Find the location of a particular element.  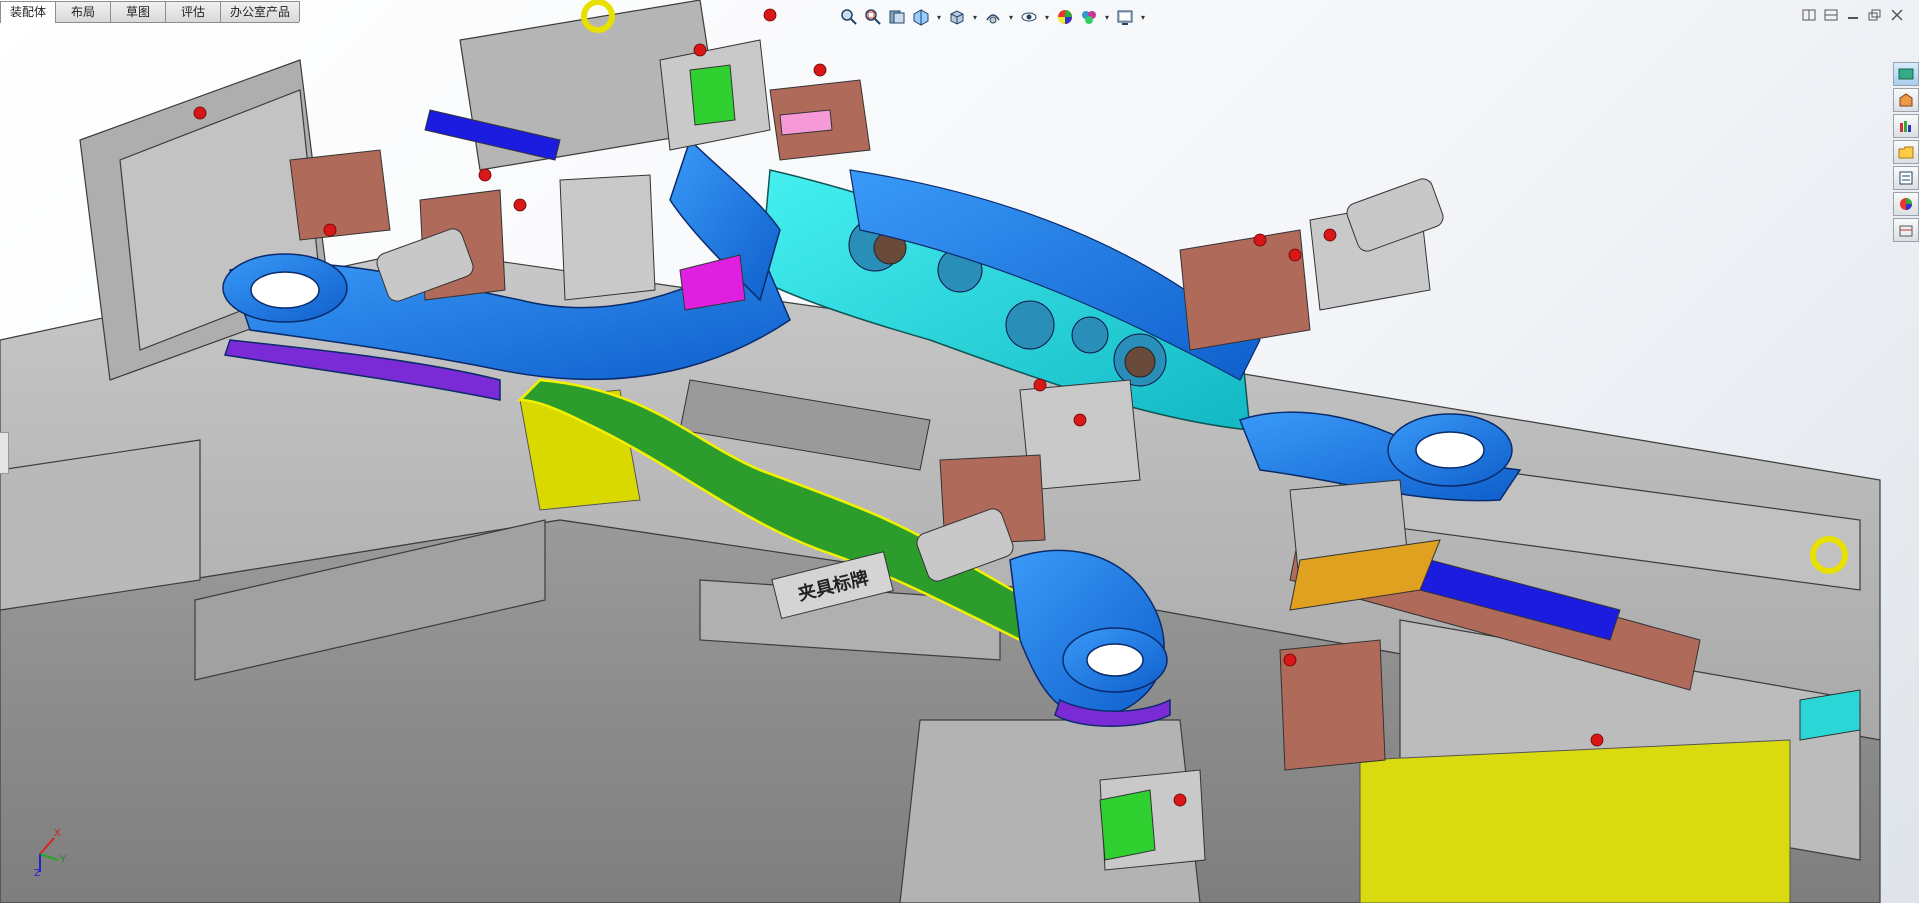

toolbox-icon is located at coordinates (1906, 230).